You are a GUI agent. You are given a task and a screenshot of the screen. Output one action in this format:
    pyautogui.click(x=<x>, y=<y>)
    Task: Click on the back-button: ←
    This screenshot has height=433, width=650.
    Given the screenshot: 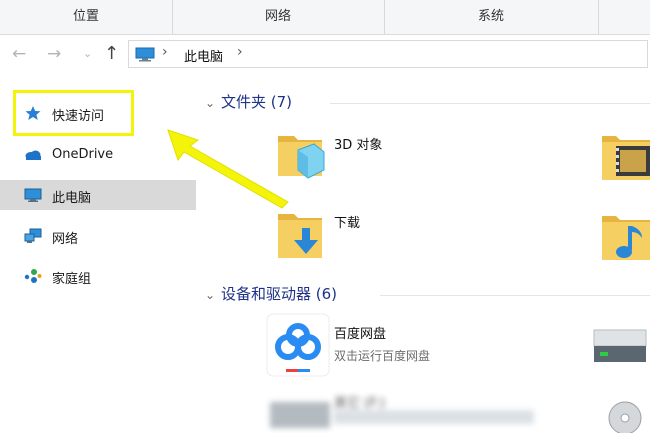 What is the action you would take?
    pyautogui.click(x=19, y=54)
    